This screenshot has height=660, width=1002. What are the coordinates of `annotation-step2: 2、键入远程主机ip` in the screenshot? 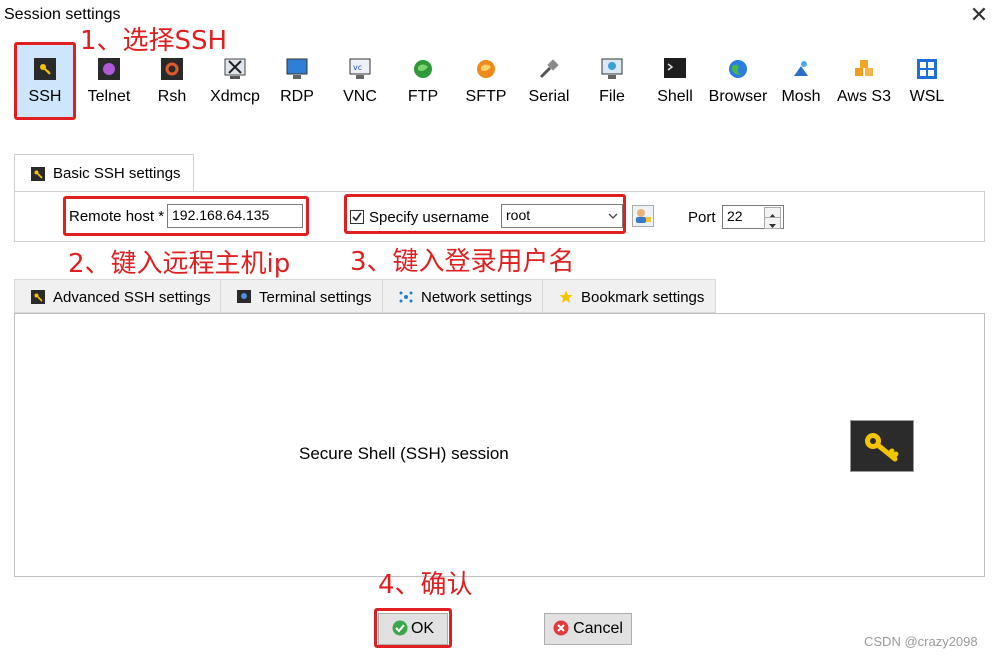 It's located at (179, 264).